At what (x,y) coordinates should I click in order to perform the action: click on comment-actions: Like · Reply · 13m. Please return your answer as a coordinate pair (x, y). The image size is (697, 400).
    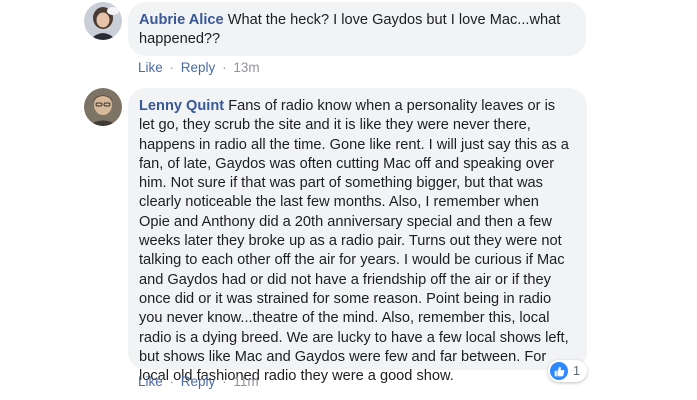
    Looking at the image, I should click on (199, 67).